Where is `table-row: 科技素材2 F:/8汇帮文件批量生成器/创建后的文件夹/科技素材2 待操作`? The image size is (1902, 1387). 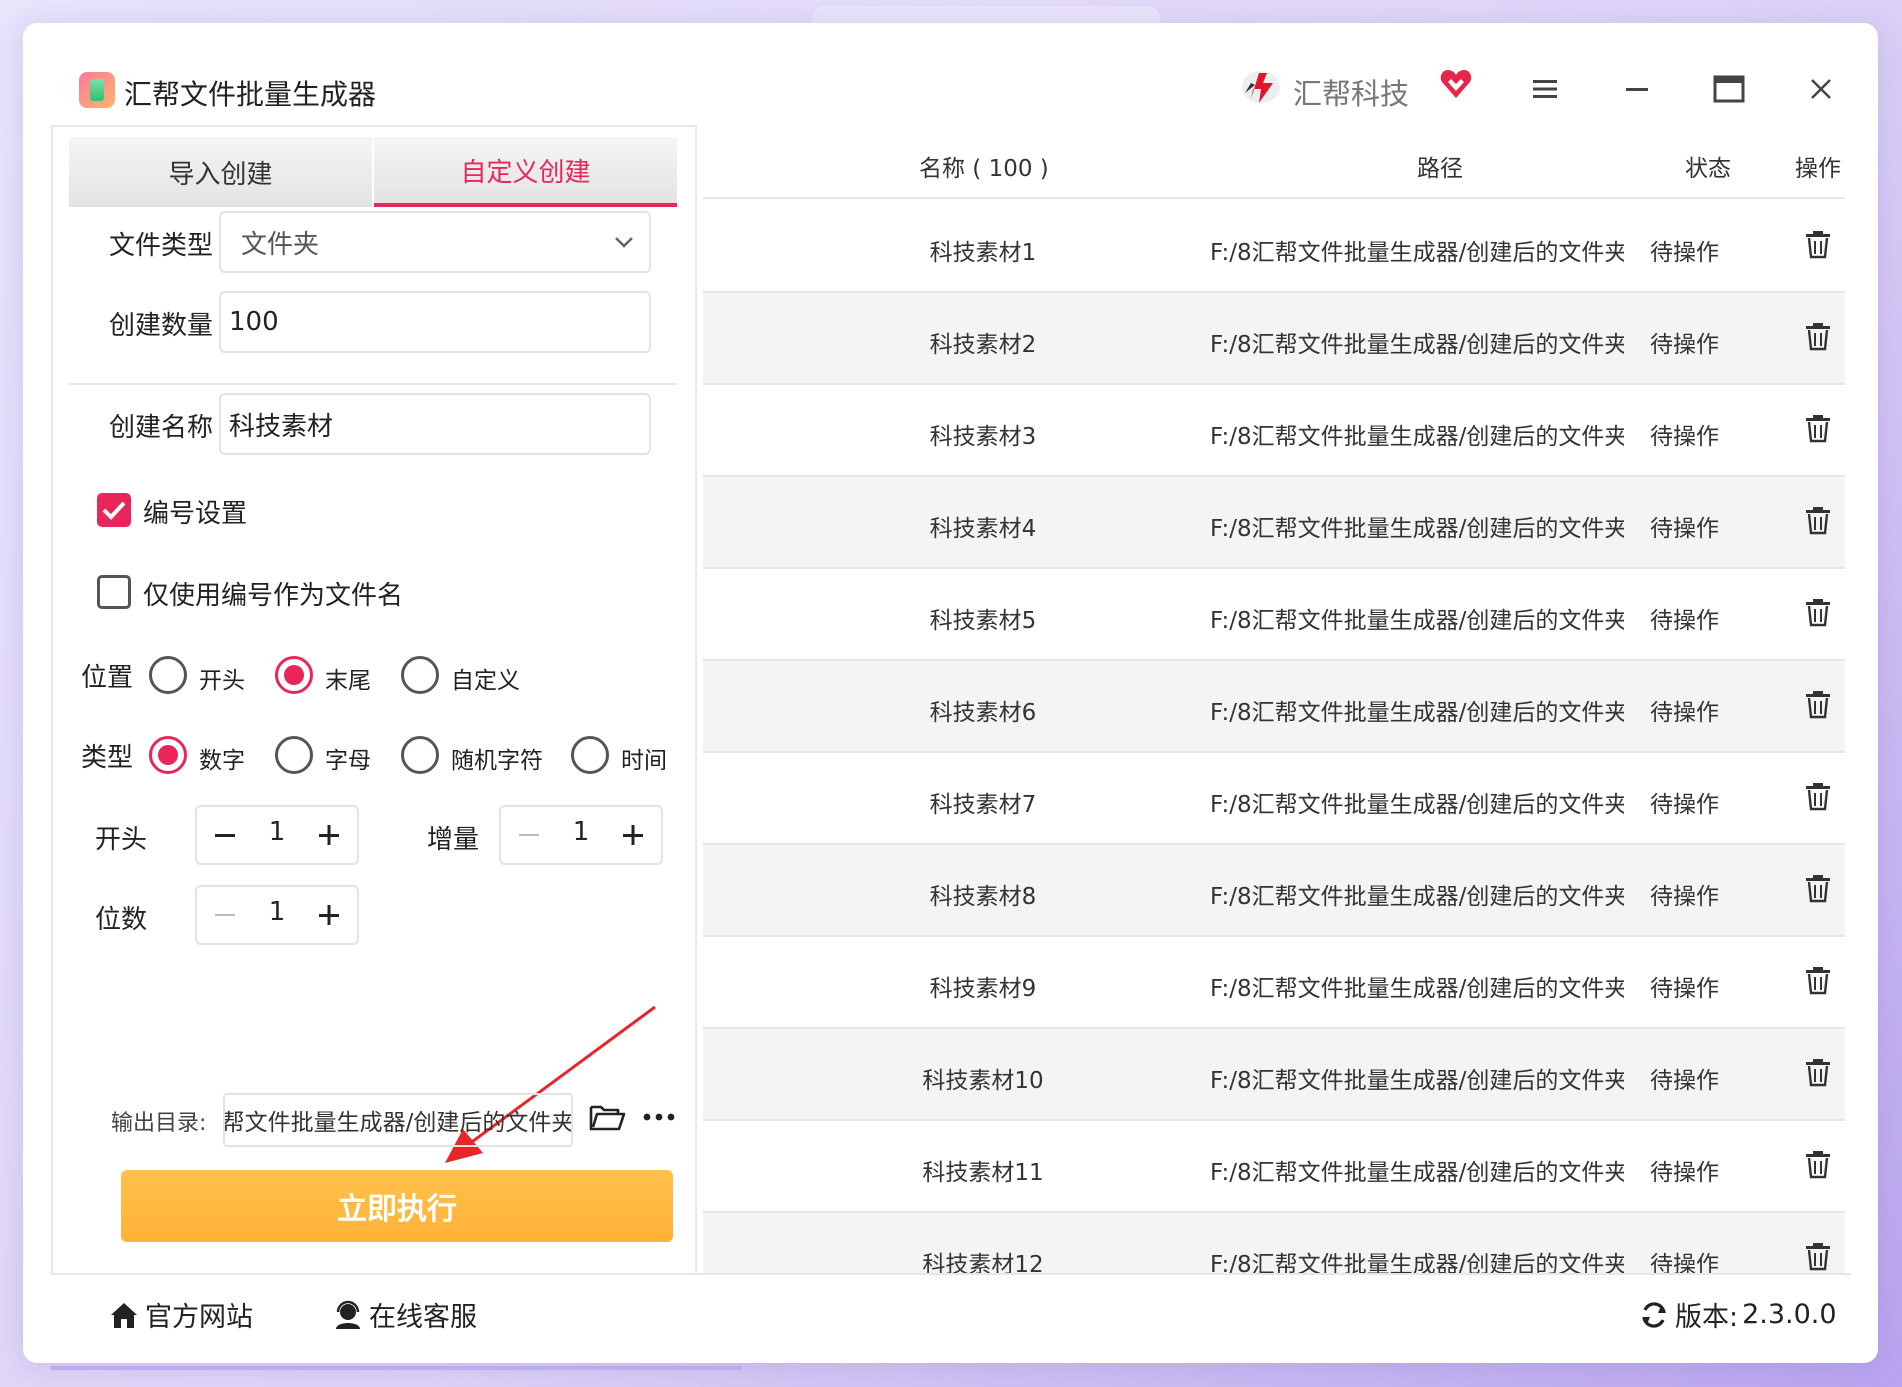 table-row: 科技素材2 F:/8汇帮文件批量生成器/创建后的文件夹/科技素材2 待操作 is located at coordinates (1274, 339).